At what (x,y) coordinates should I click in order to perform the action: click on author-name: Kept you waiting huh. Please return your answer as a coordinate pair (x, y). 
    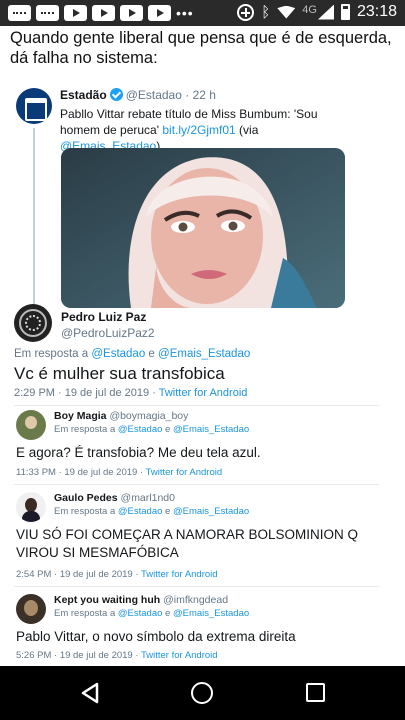
    Looking at the image, I should click on (107, 600).